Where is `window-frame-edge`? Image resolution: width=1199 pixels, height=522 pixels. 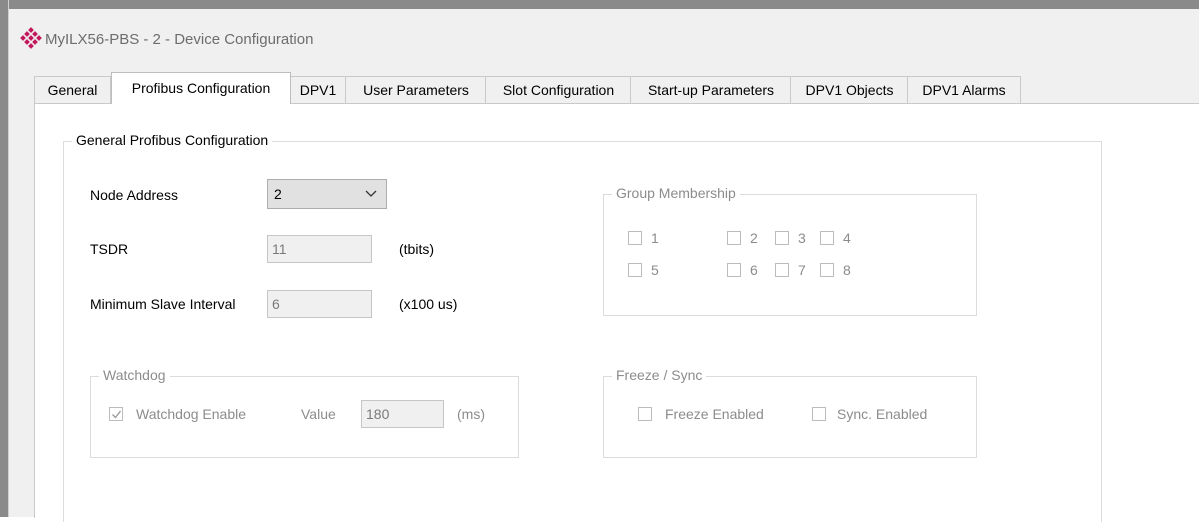
window-frame-edge is located at coordinates (8, 258).